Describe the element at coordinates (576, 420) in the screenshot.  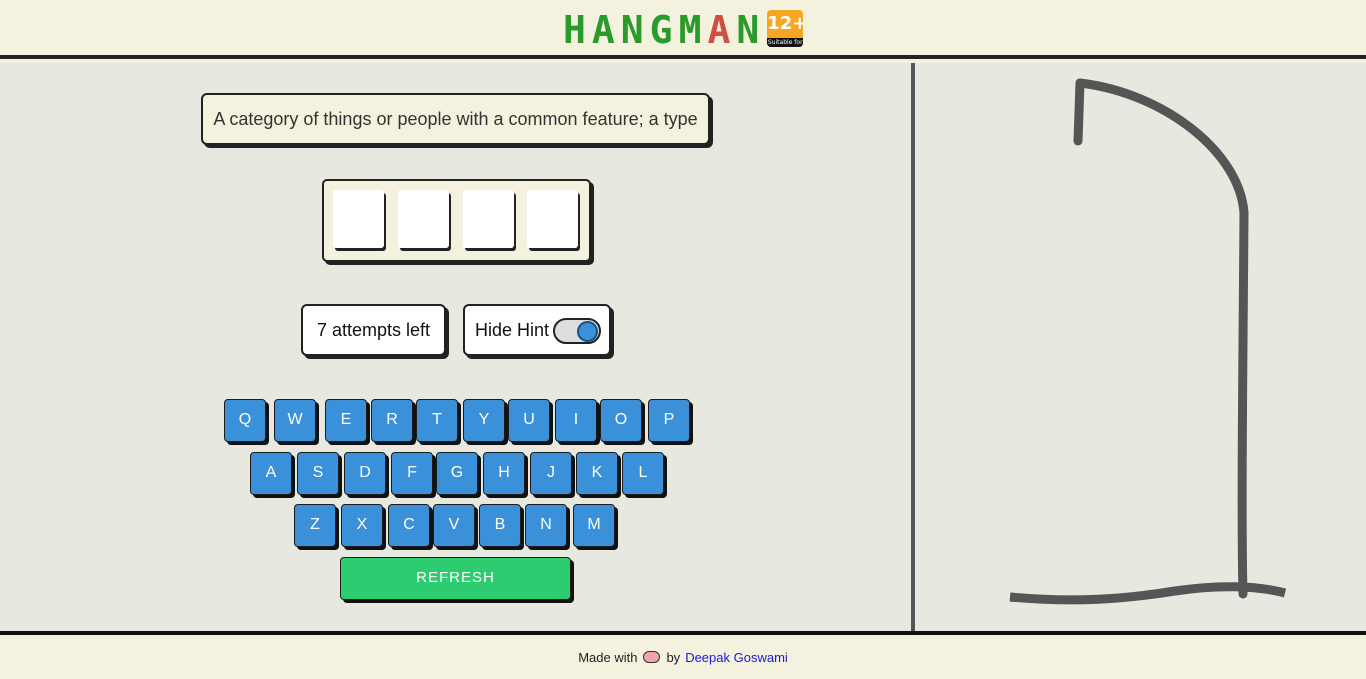
I see `key-i: I` at that location.